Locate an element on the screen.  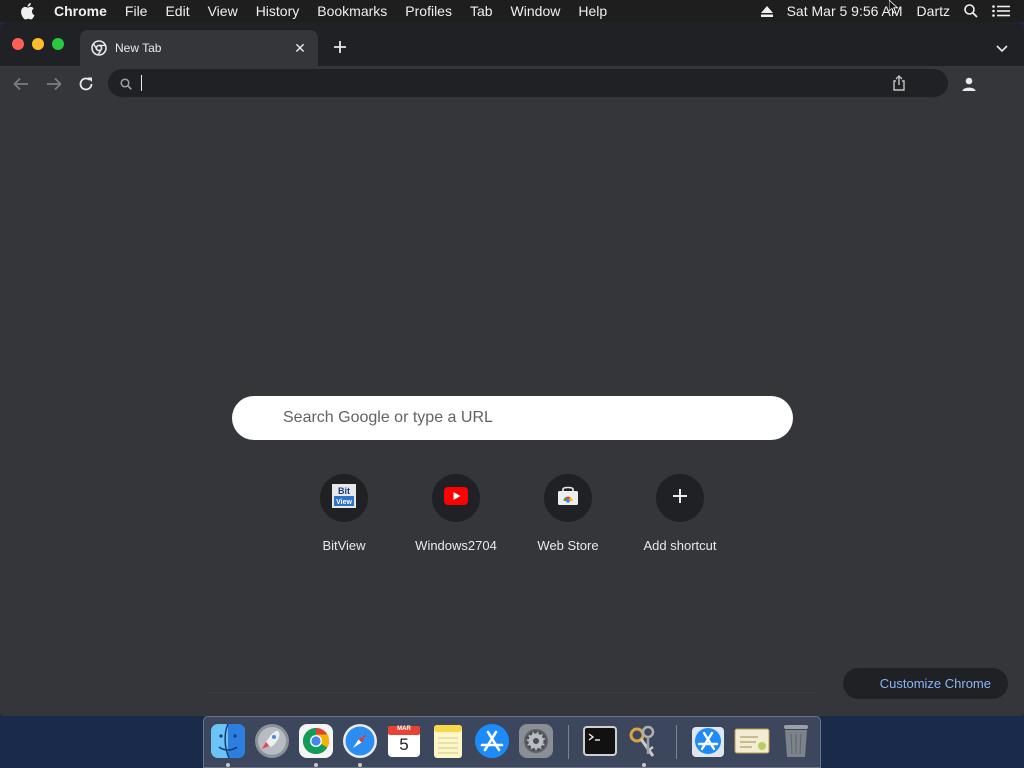
google-search-box: Search Google or type a URL is located at coordinates (512, 418).